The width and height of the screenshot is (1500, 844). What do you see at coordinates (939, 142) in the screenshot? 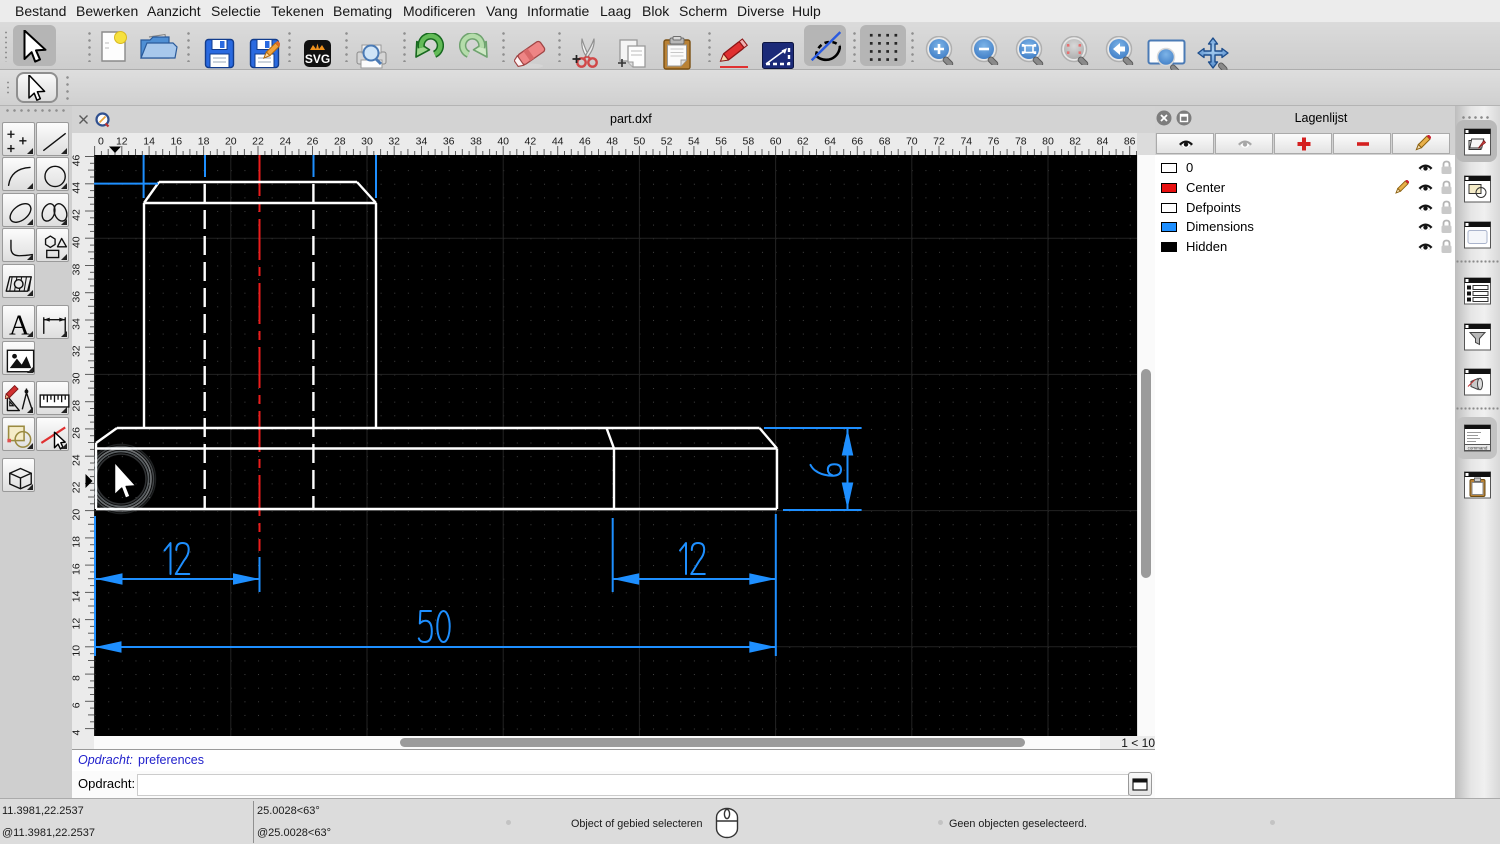
I see `svg-text: 72` at bounding box center [939, 142].